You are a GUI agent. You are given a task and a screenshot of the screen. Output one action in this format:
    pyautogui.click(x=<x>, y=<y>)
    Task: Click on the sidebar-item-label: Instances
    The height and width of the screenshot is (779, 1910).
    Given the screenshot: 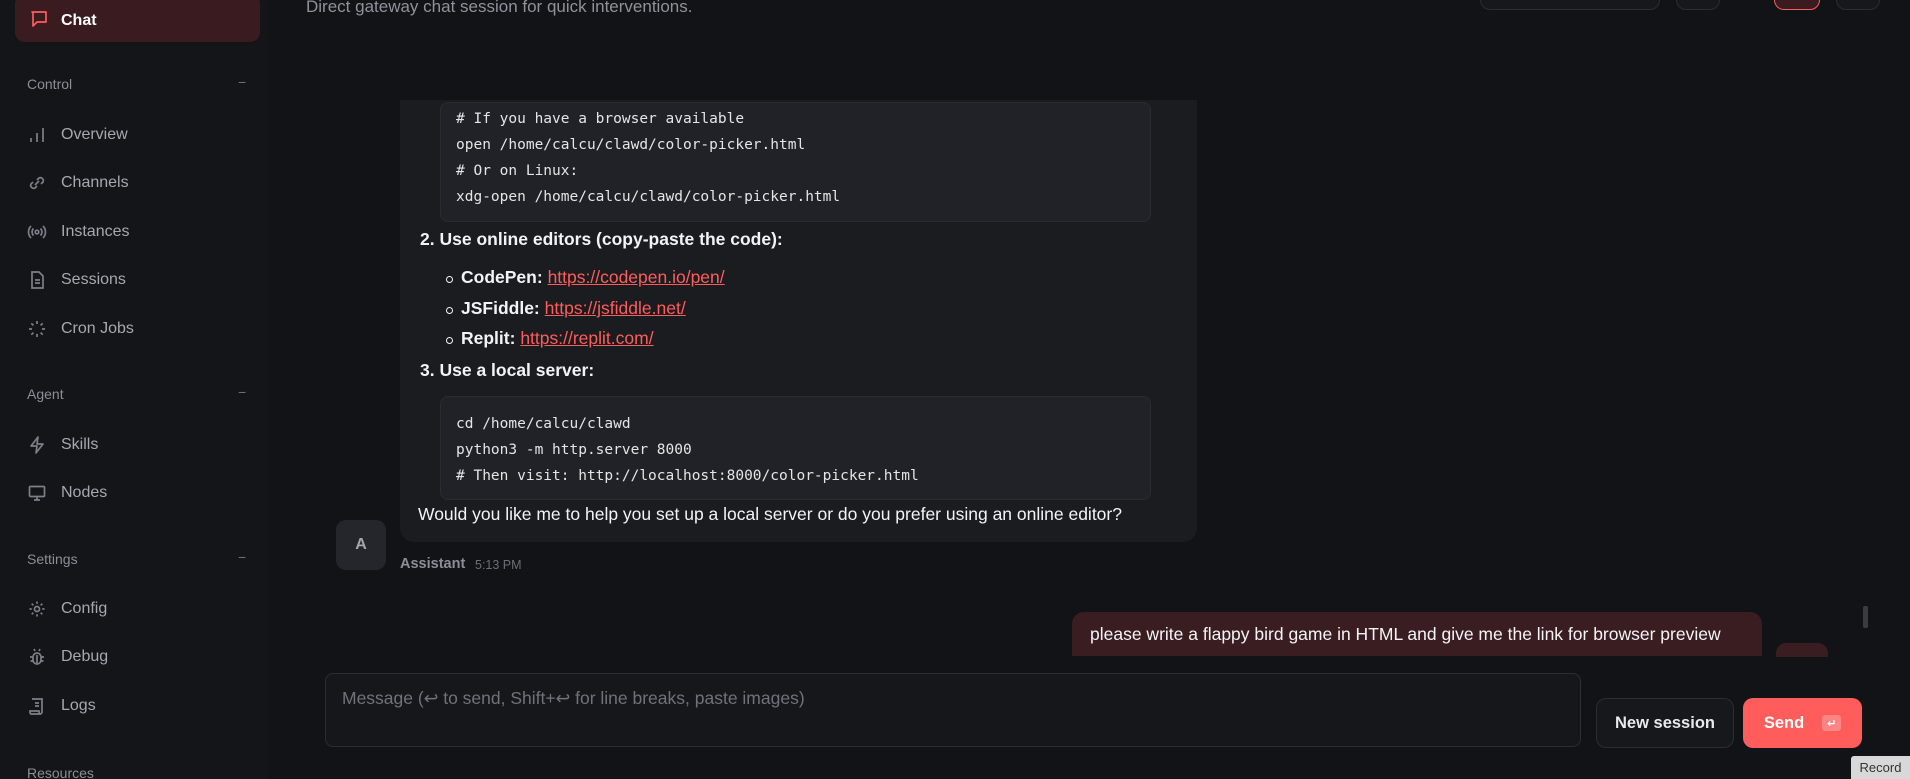 What is the action you would take?
    pyautogui.click(x=95, y=231)
    